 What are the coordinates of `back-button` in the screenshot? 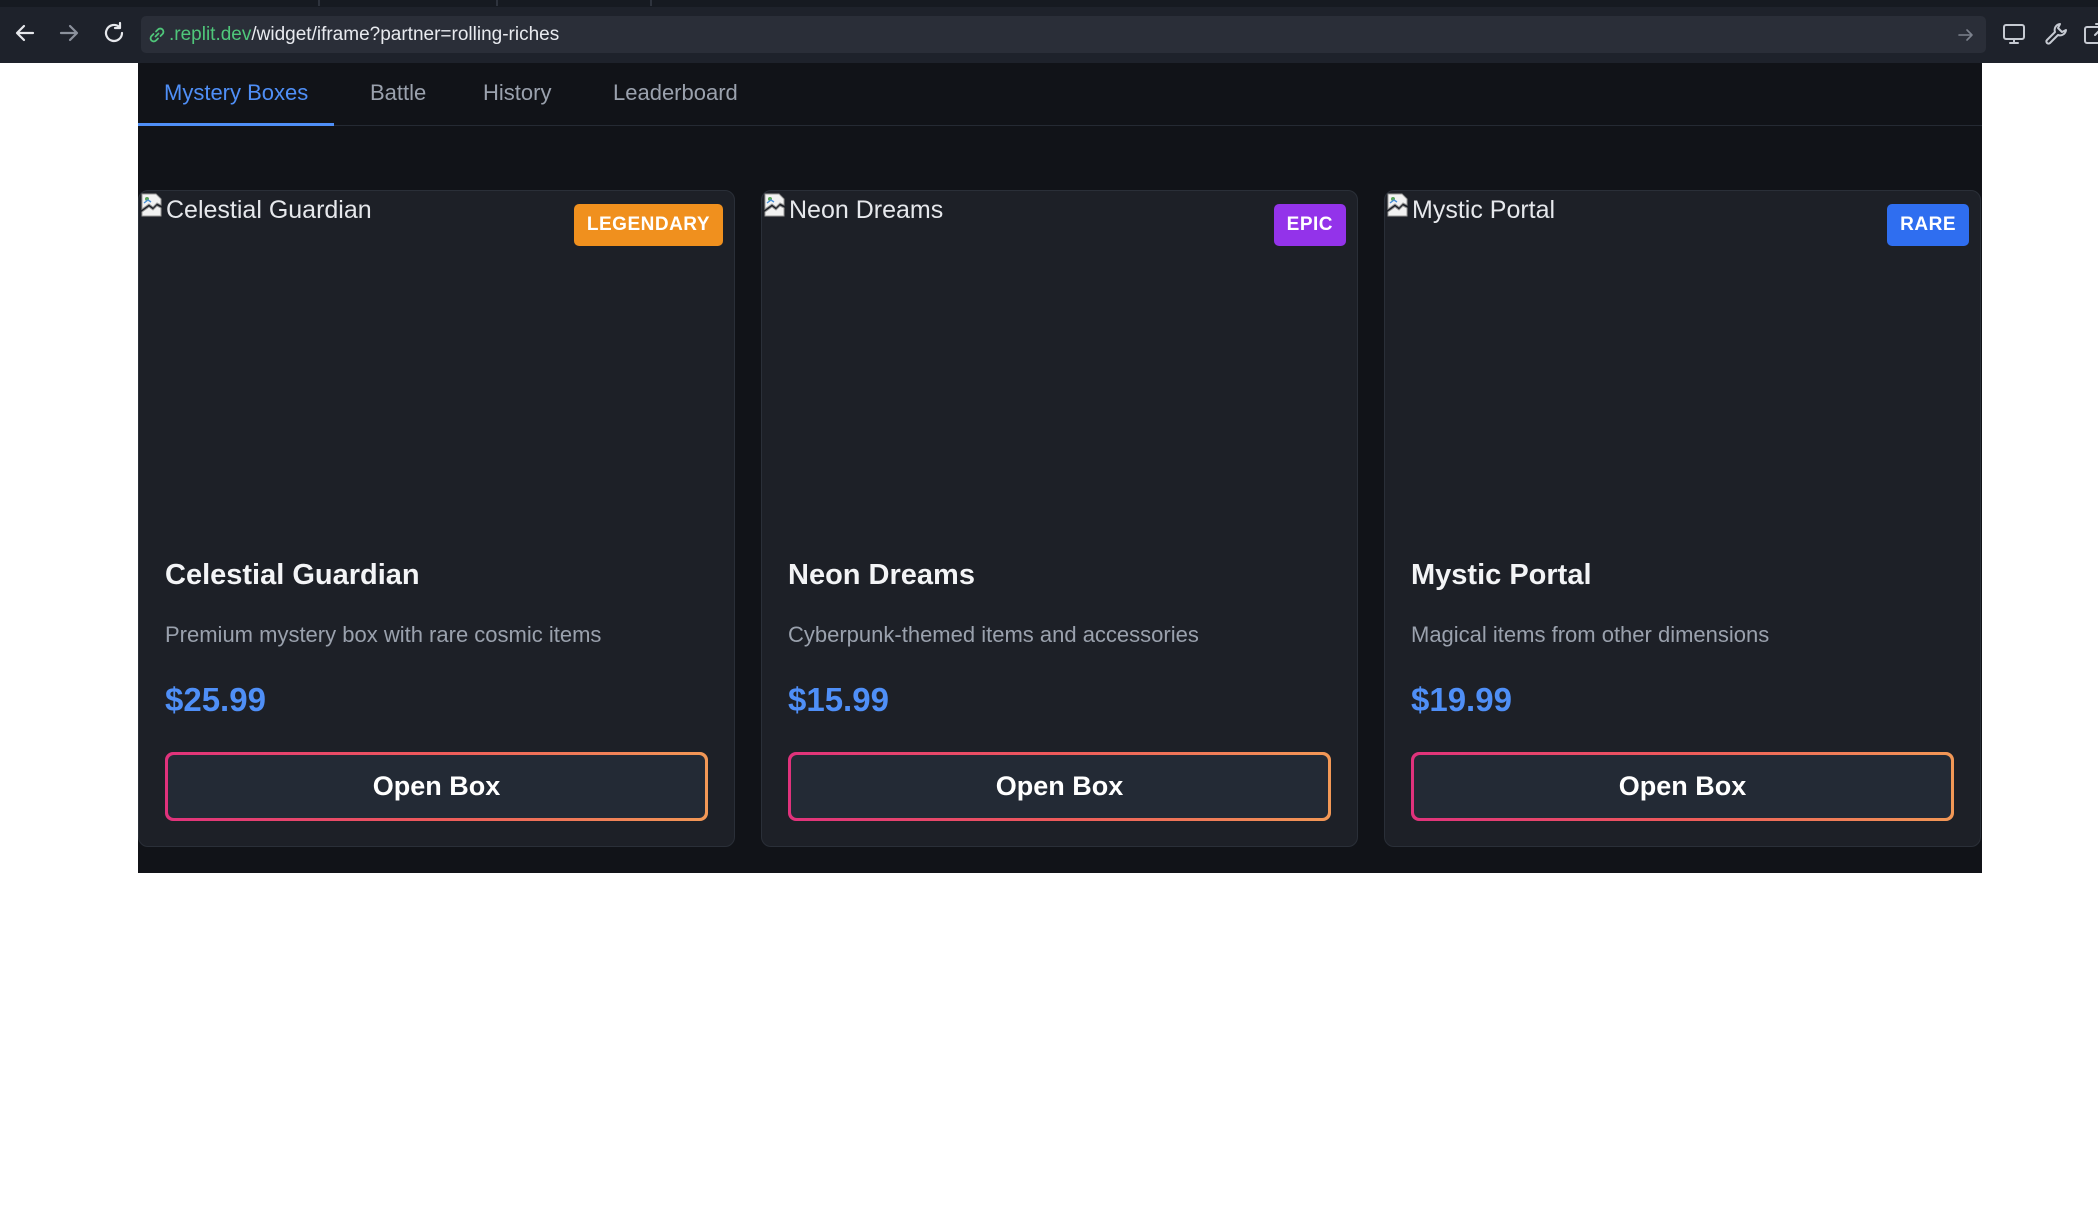 It's located at (25, 33).